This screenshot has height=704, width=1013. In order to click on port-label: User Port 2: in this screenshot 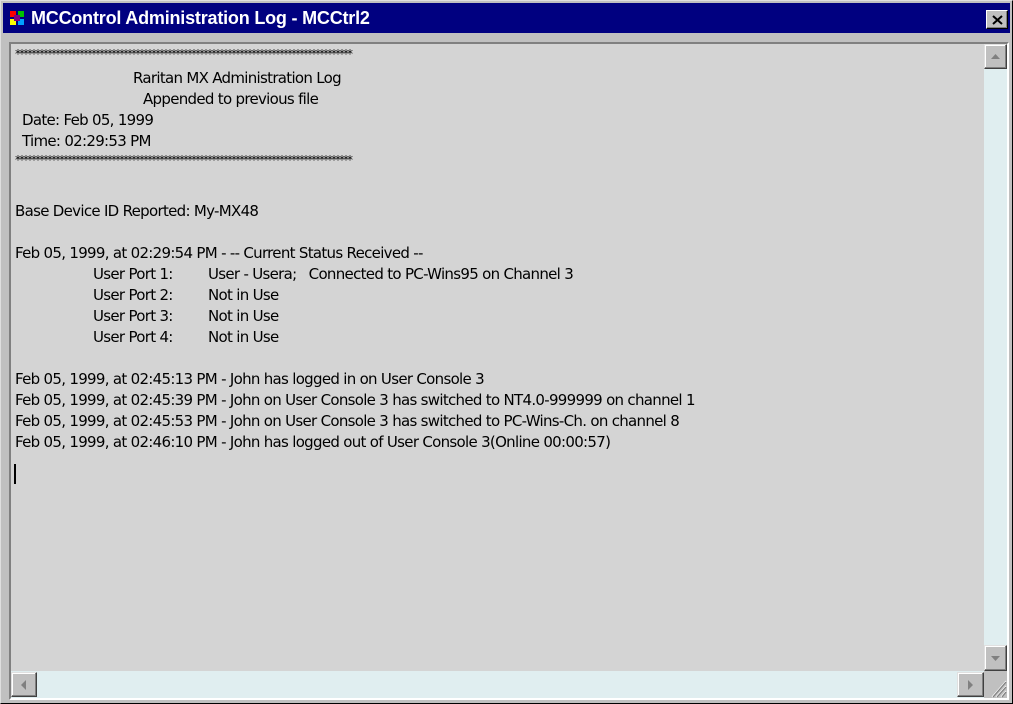, I will do `click(133, 295)`.